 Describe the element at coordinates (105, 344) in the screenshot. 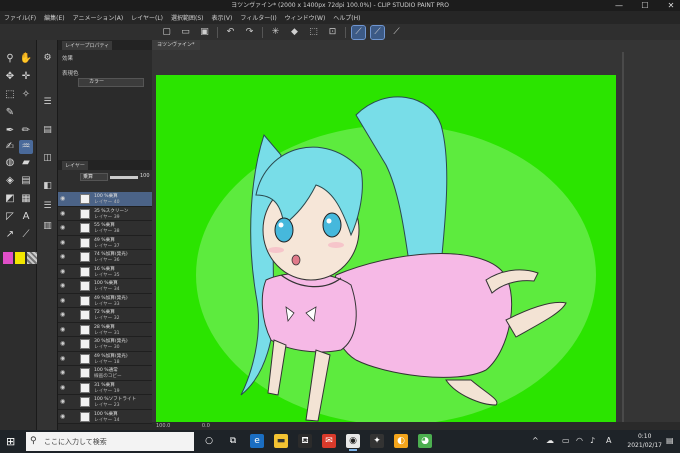

I see `layer-row: ◉ 30 %加算(発光) レイヤー 30` at that location.